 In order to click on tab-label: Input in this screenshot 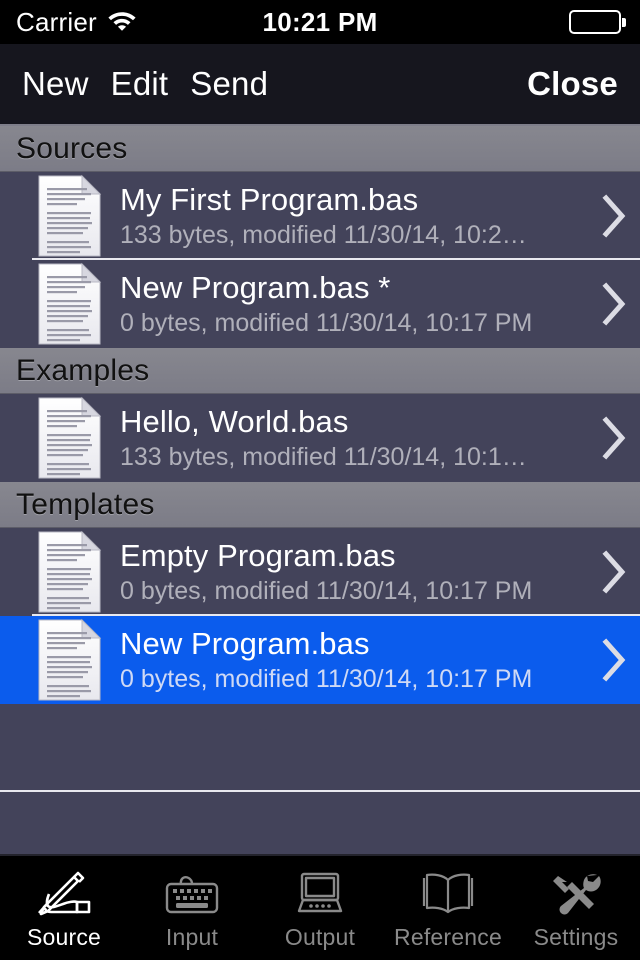, I will do `click(192, 936)`.